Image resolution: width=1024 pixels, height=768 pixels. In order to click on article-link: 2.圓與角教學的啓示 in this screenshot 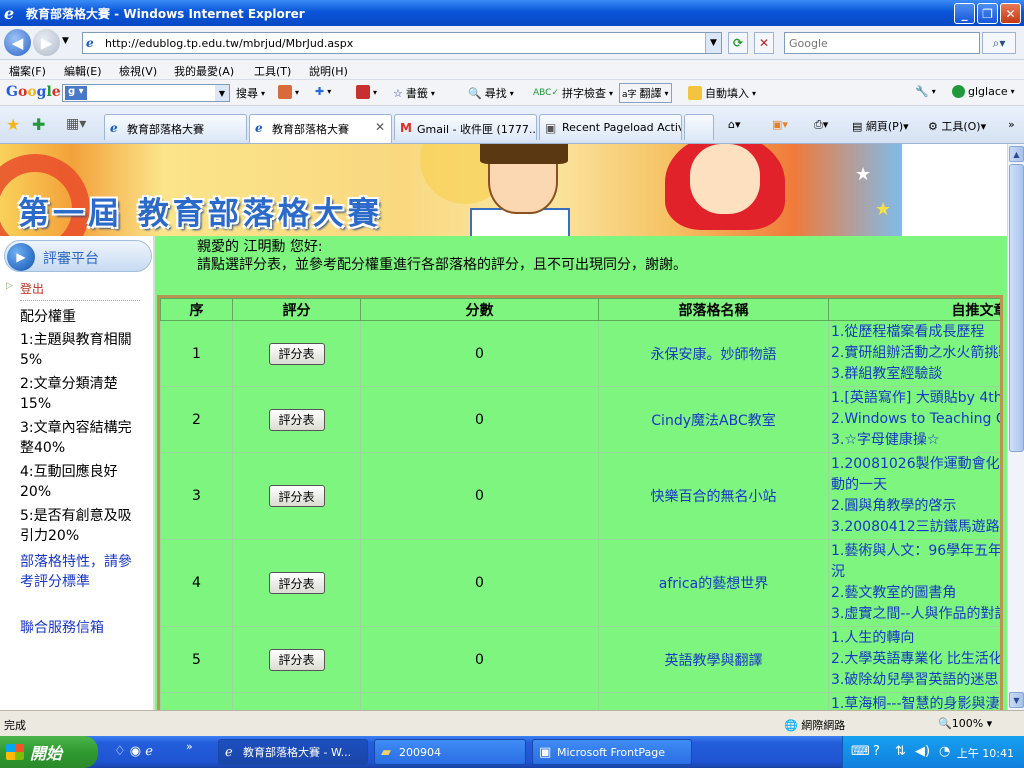, I will do `click(915, 506)`.